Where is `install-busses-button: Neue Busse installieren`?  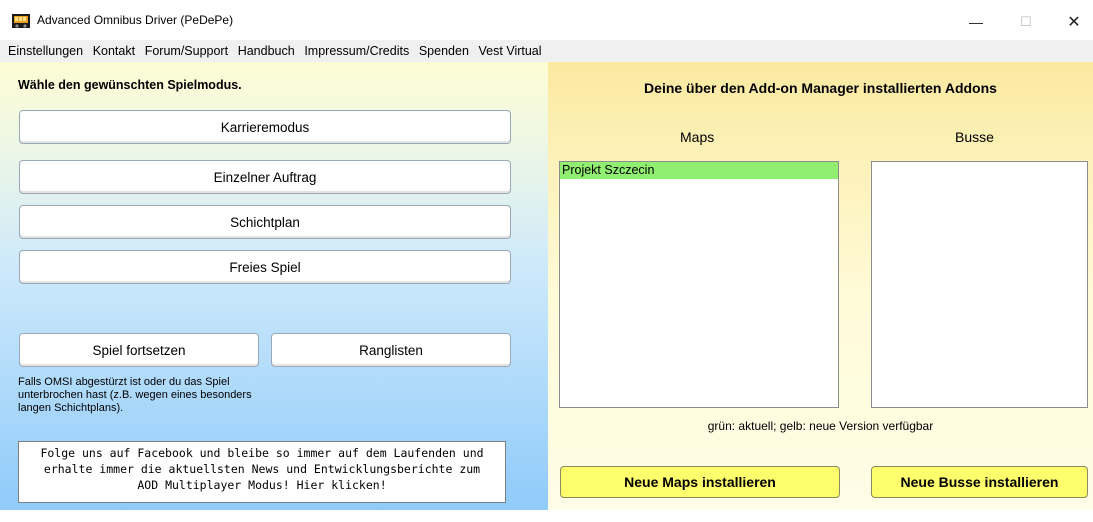
install-busses-button: Neue Busse installieren is located at coordinates (979, 482).